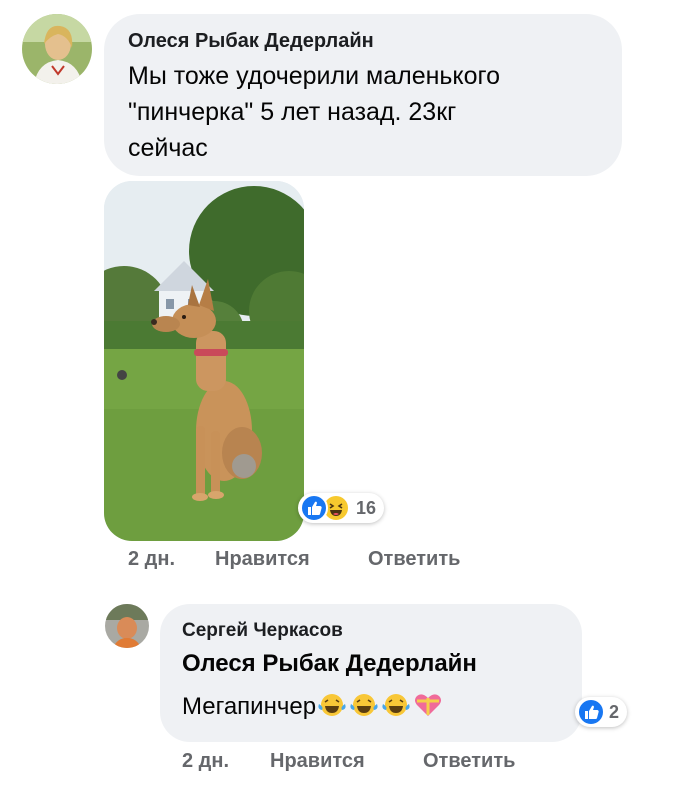 The image size is (675, 800). Describe the element at coordinates (262, 631) in the screenshot. I see `comment-author-name: Сергей Черкасов` at that location.